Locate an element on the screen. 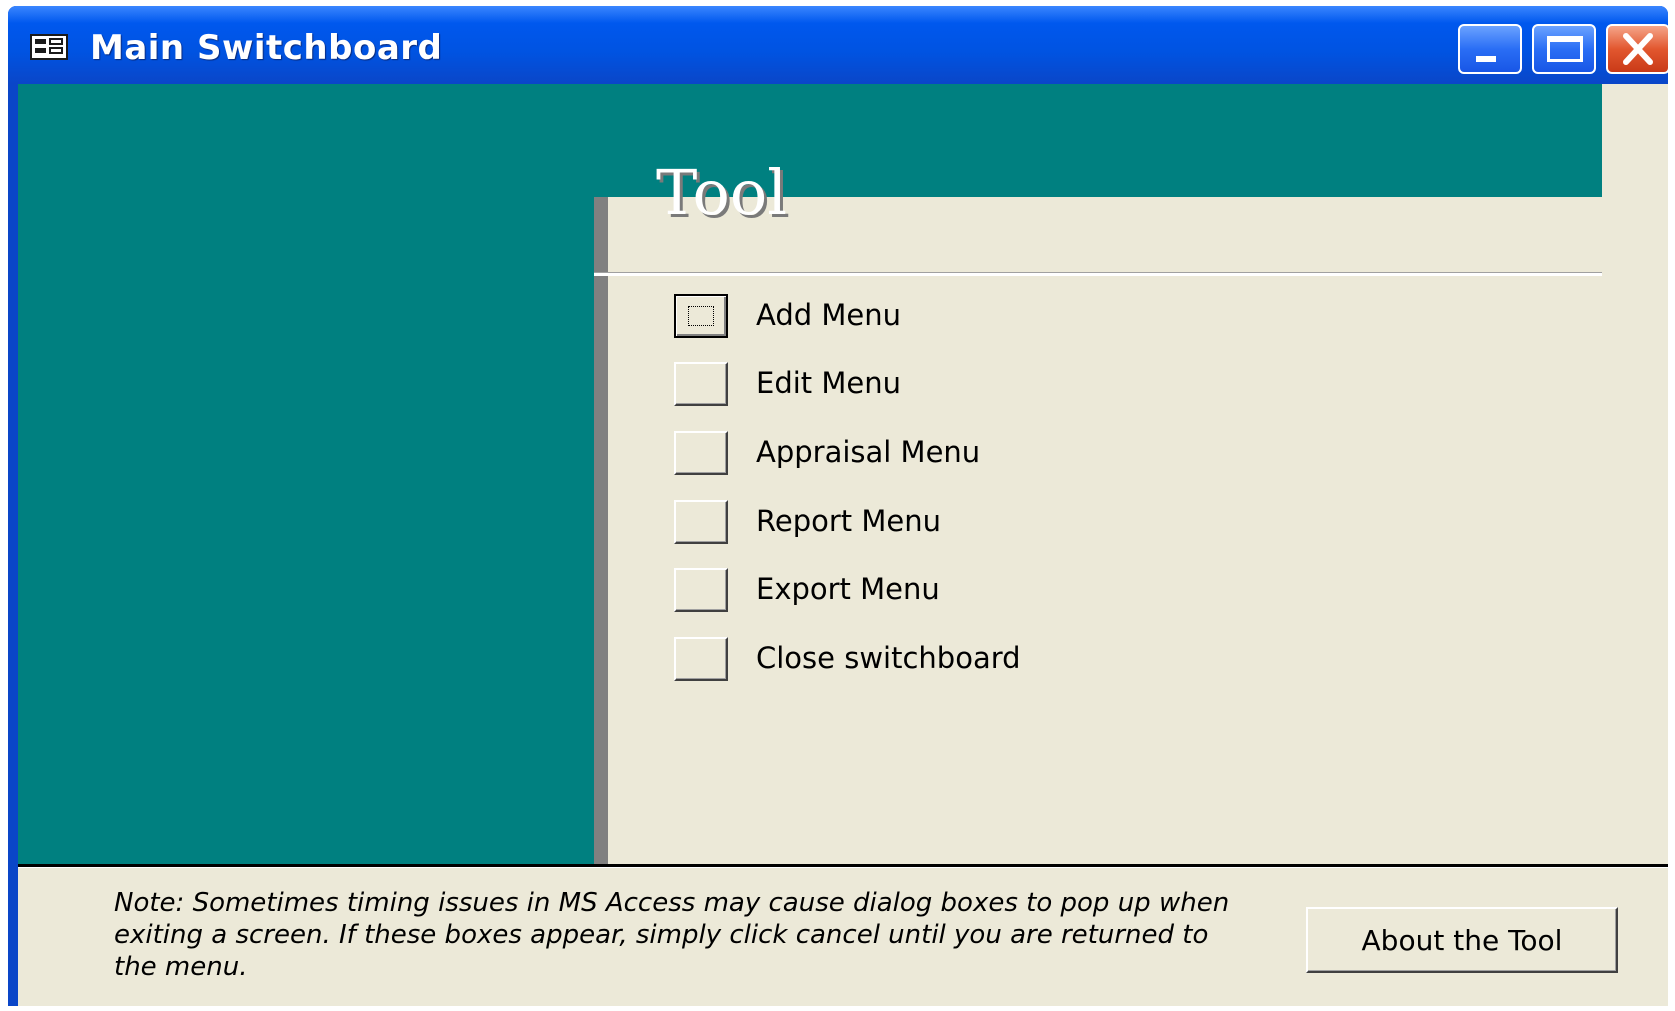 The width and height of the screenshot is (1675, 1011). close-icon is located at coordinates (1638, 49).